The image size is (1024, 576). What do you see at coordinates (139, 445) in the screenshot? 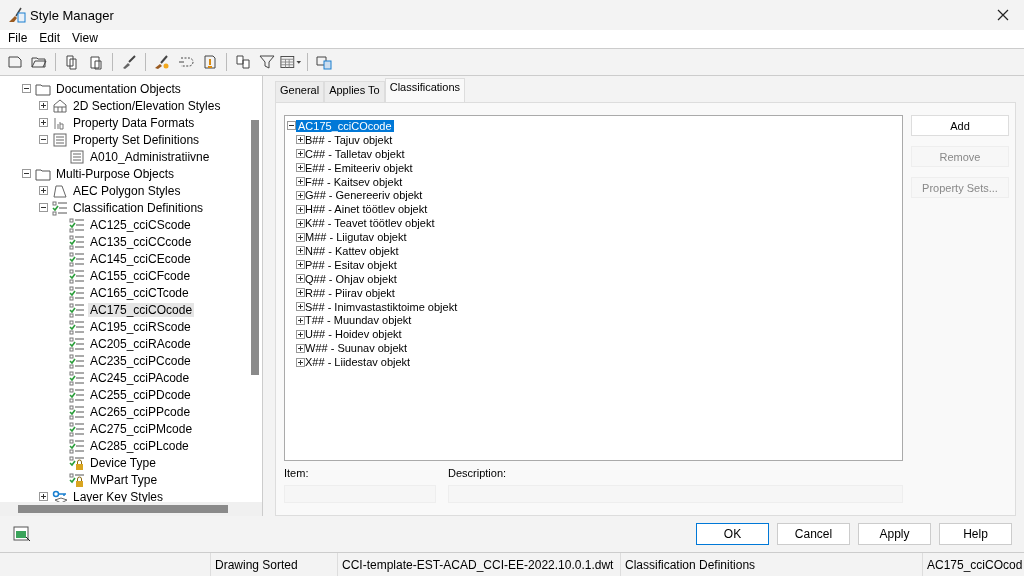
I see `tree-item: AC285_cciPLcode` at bounding box center [139, 445].